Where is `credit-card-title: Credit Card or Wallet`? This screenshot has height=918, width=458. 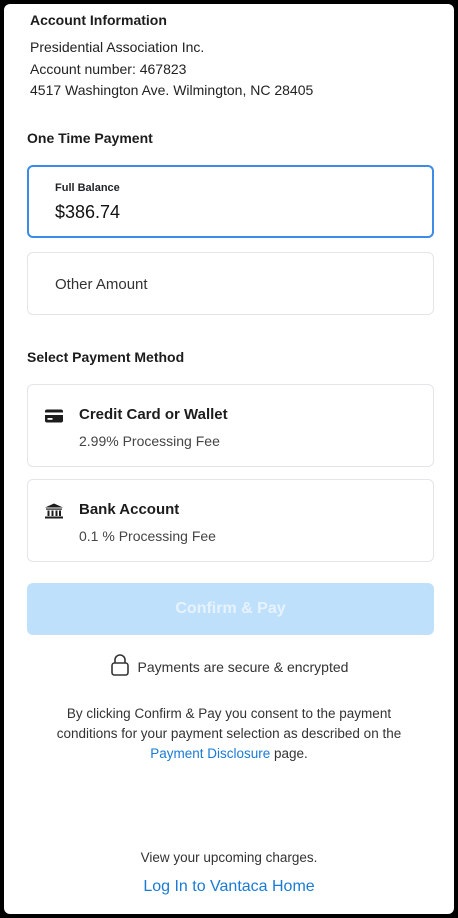
credit-card-title: Credit Card or Wallet is located at coordinates (153, 414).